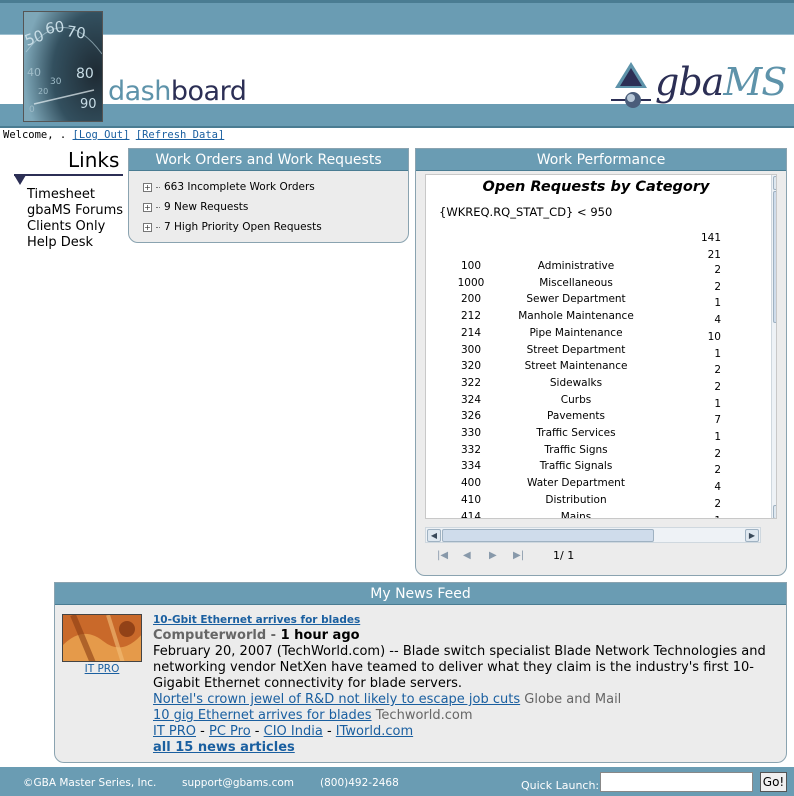 This screenshot has height=796, width=794. I want to click on report-title: Open Requests by Category, so click(596, 187).